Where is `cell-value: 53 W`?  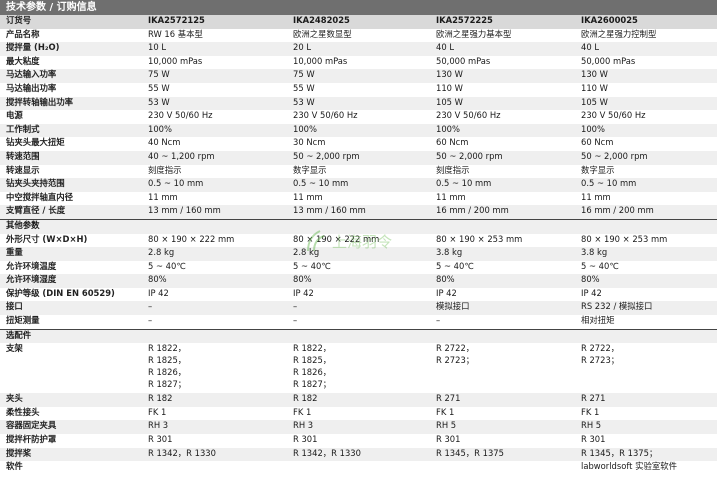 cell-value: 53 W is located at coordinates (358, 103).